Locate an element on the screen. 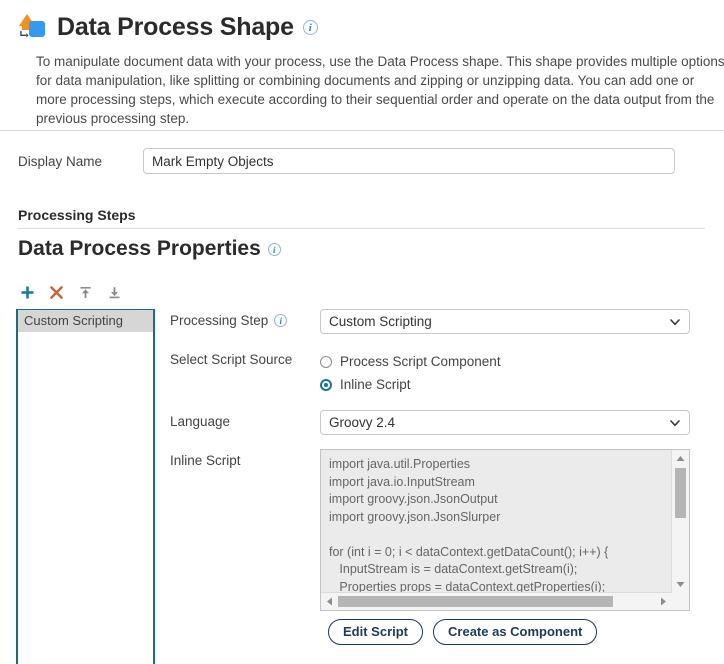 Image resolution: width=724 pixels, height=664 pixels. radio-inline-script: Inline Script is located at coordinates (410, 384).